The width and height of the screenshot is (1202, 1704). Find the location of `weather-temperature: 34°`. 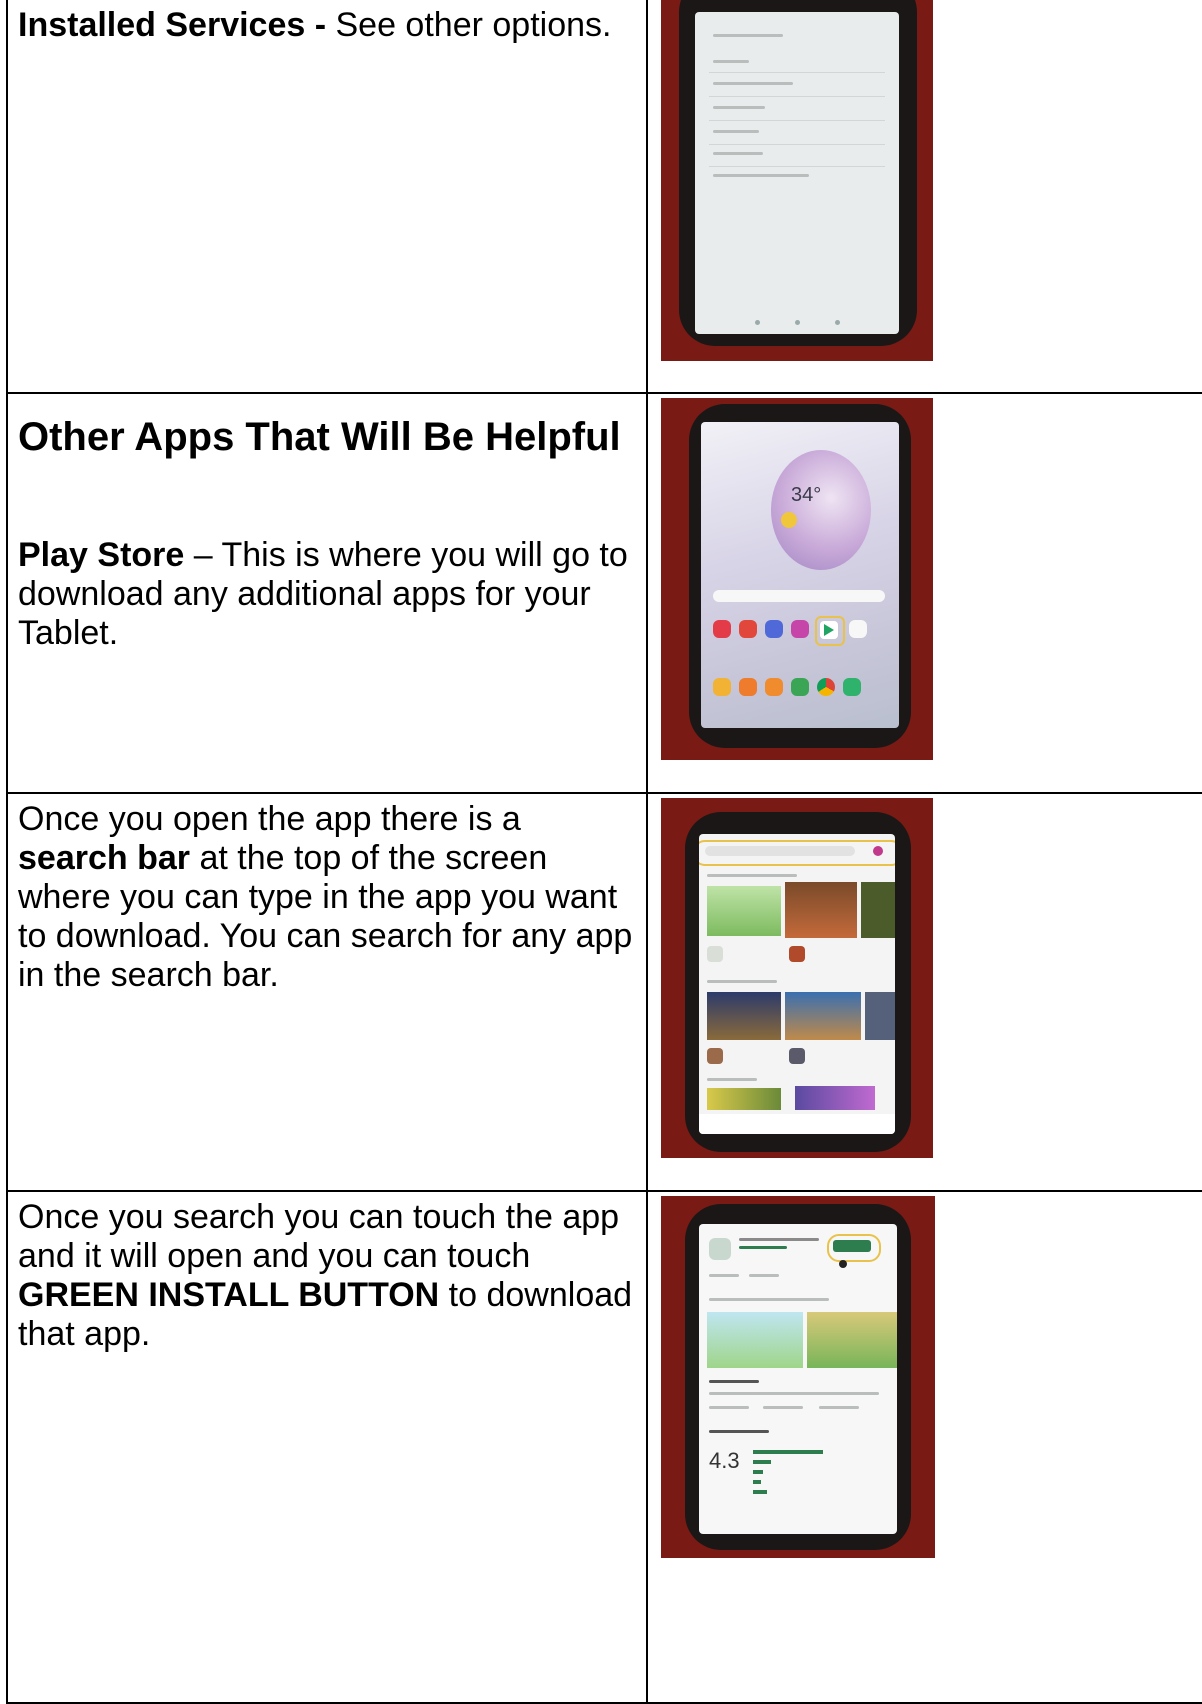

weather-temperature: 34° is located at coordinates (806, 495).